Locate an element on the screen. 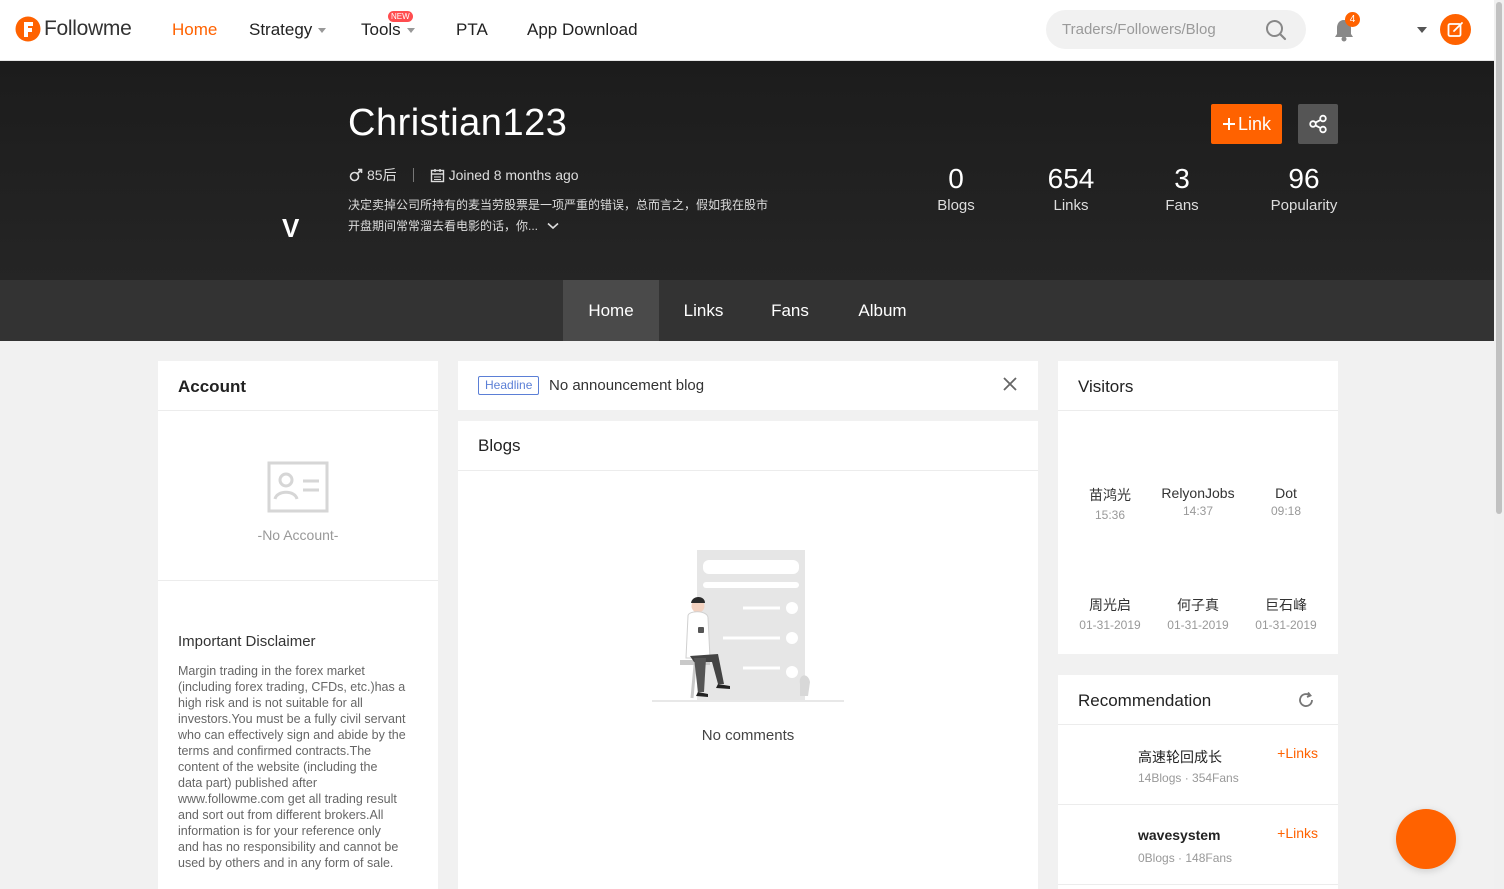 This screenshot has width=1504, height=889. stat-popularity: 96 Popularity is located at coordinates (1304, 188).